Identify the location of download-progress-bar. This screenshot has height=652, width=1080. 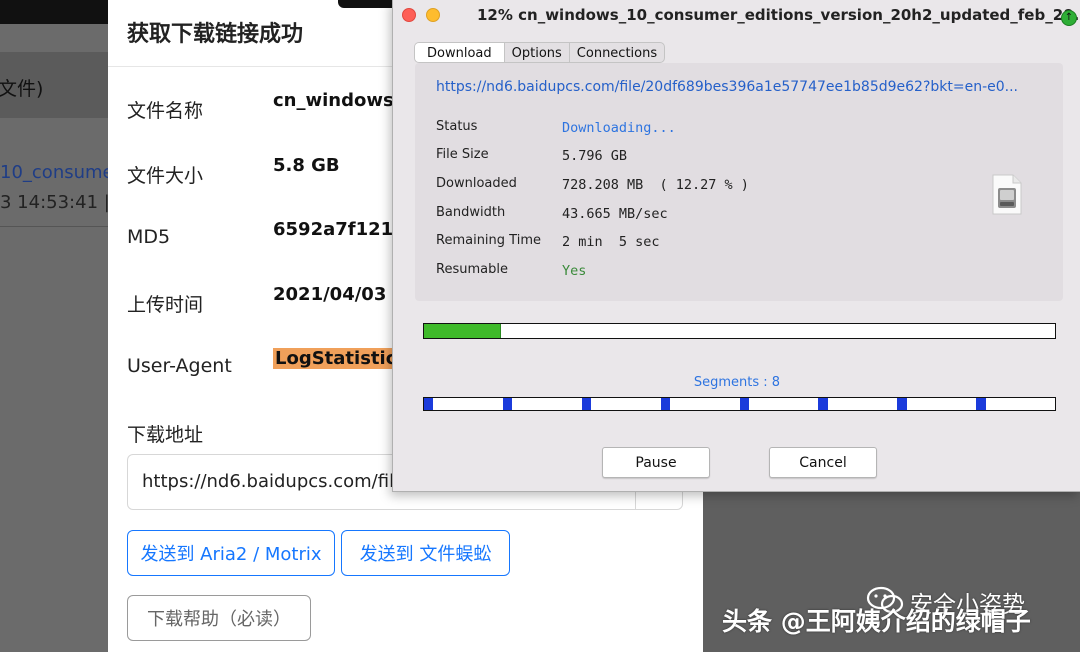
(739, 331).